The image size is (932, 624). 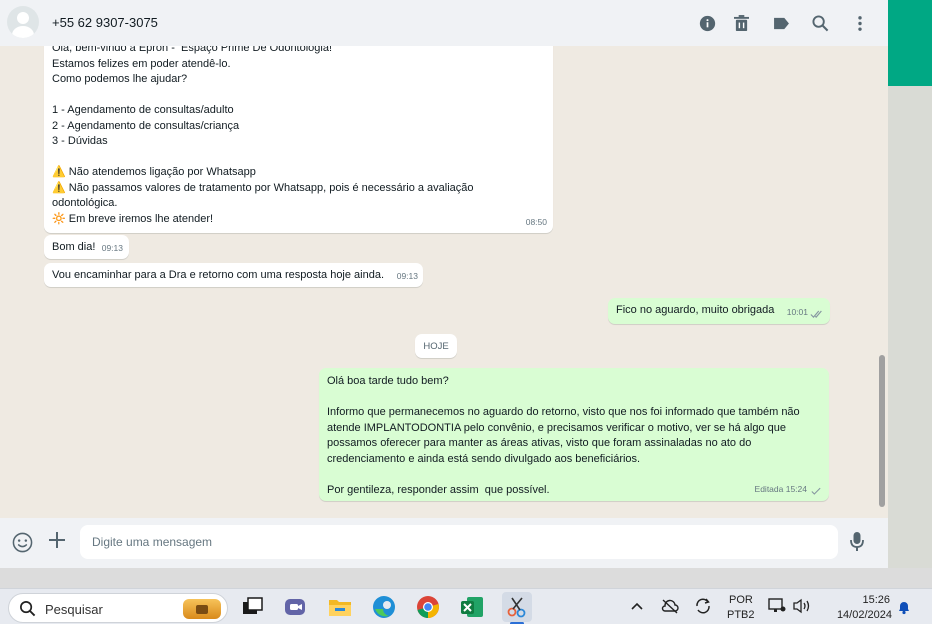 What do you see at coordinates (74, 609) in the screenshot?
I see `search-label: Pesquisar` at bounding box center [74, 609].